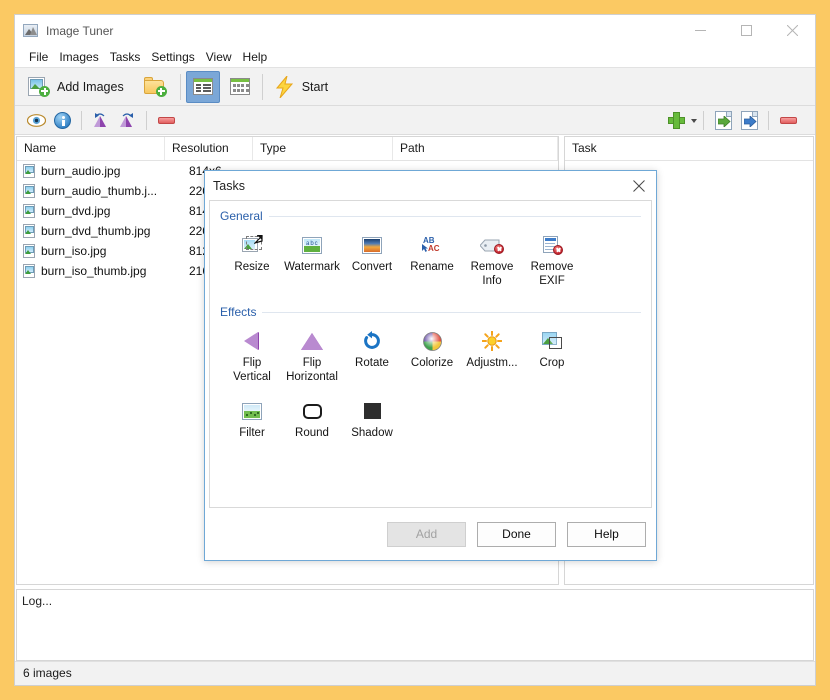 The image size is (830, 700). I want to click on start-label: Start, so click(315, 86).